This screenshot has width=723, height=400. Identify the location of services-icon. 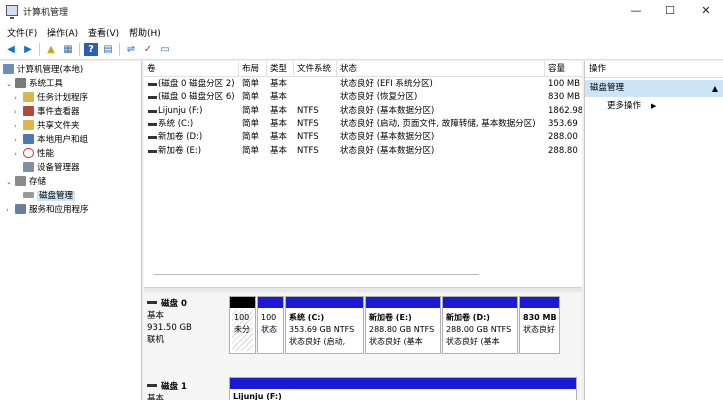
(20, 209).